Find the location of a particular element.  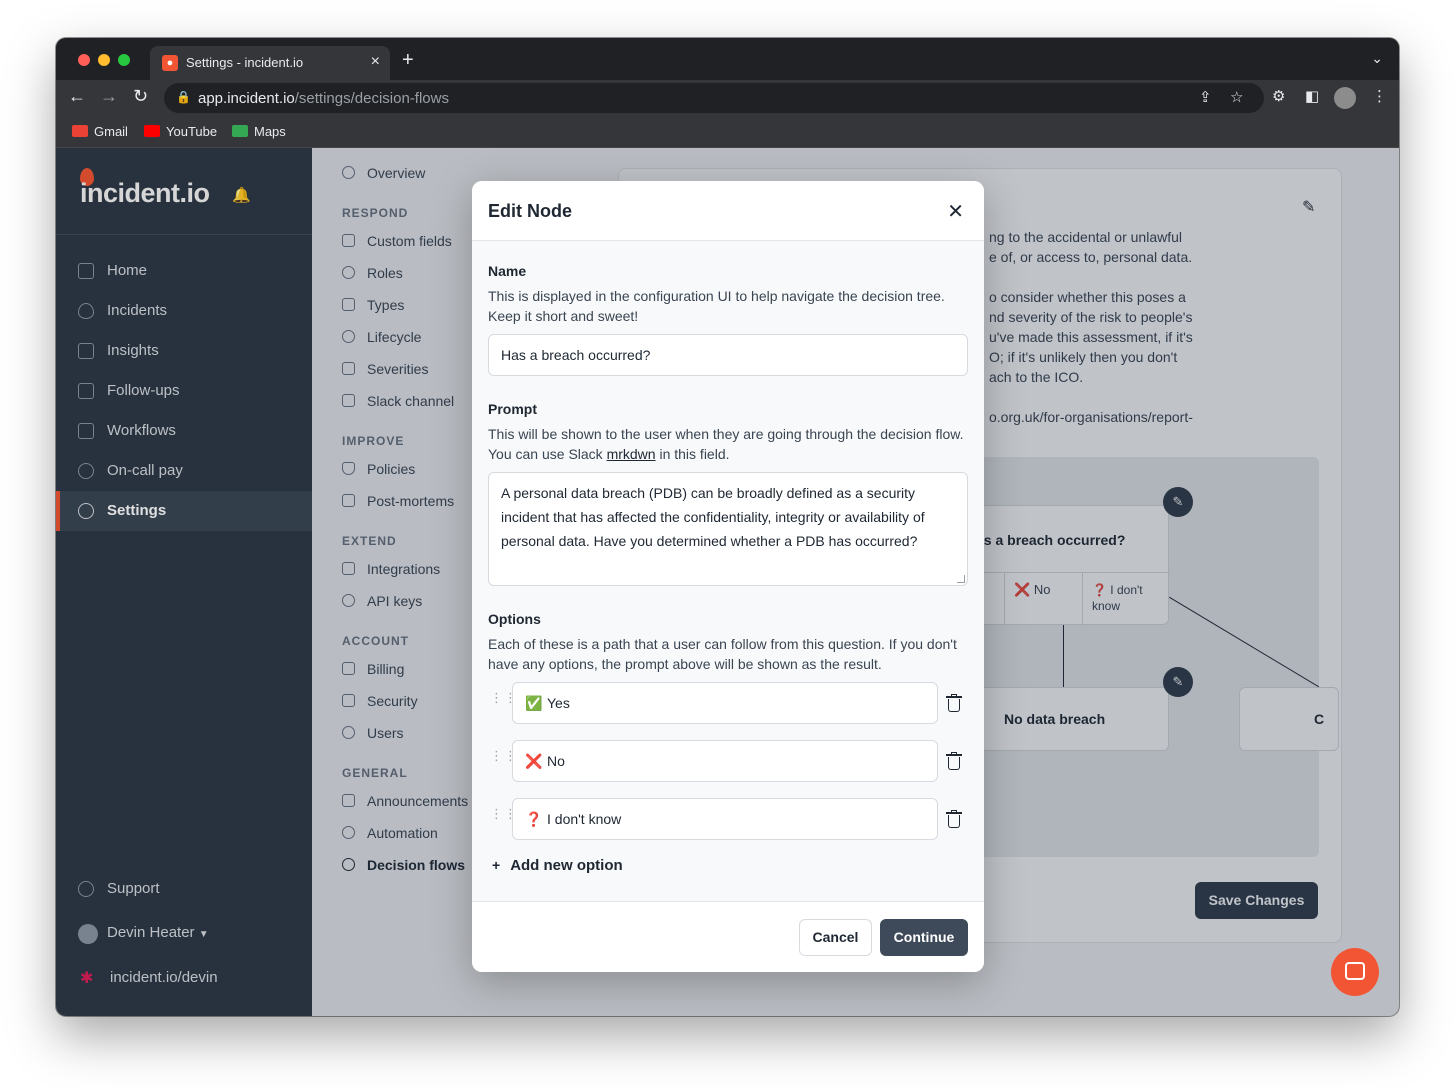

reload-icon: ↻ is located at coordinates (140, 96).